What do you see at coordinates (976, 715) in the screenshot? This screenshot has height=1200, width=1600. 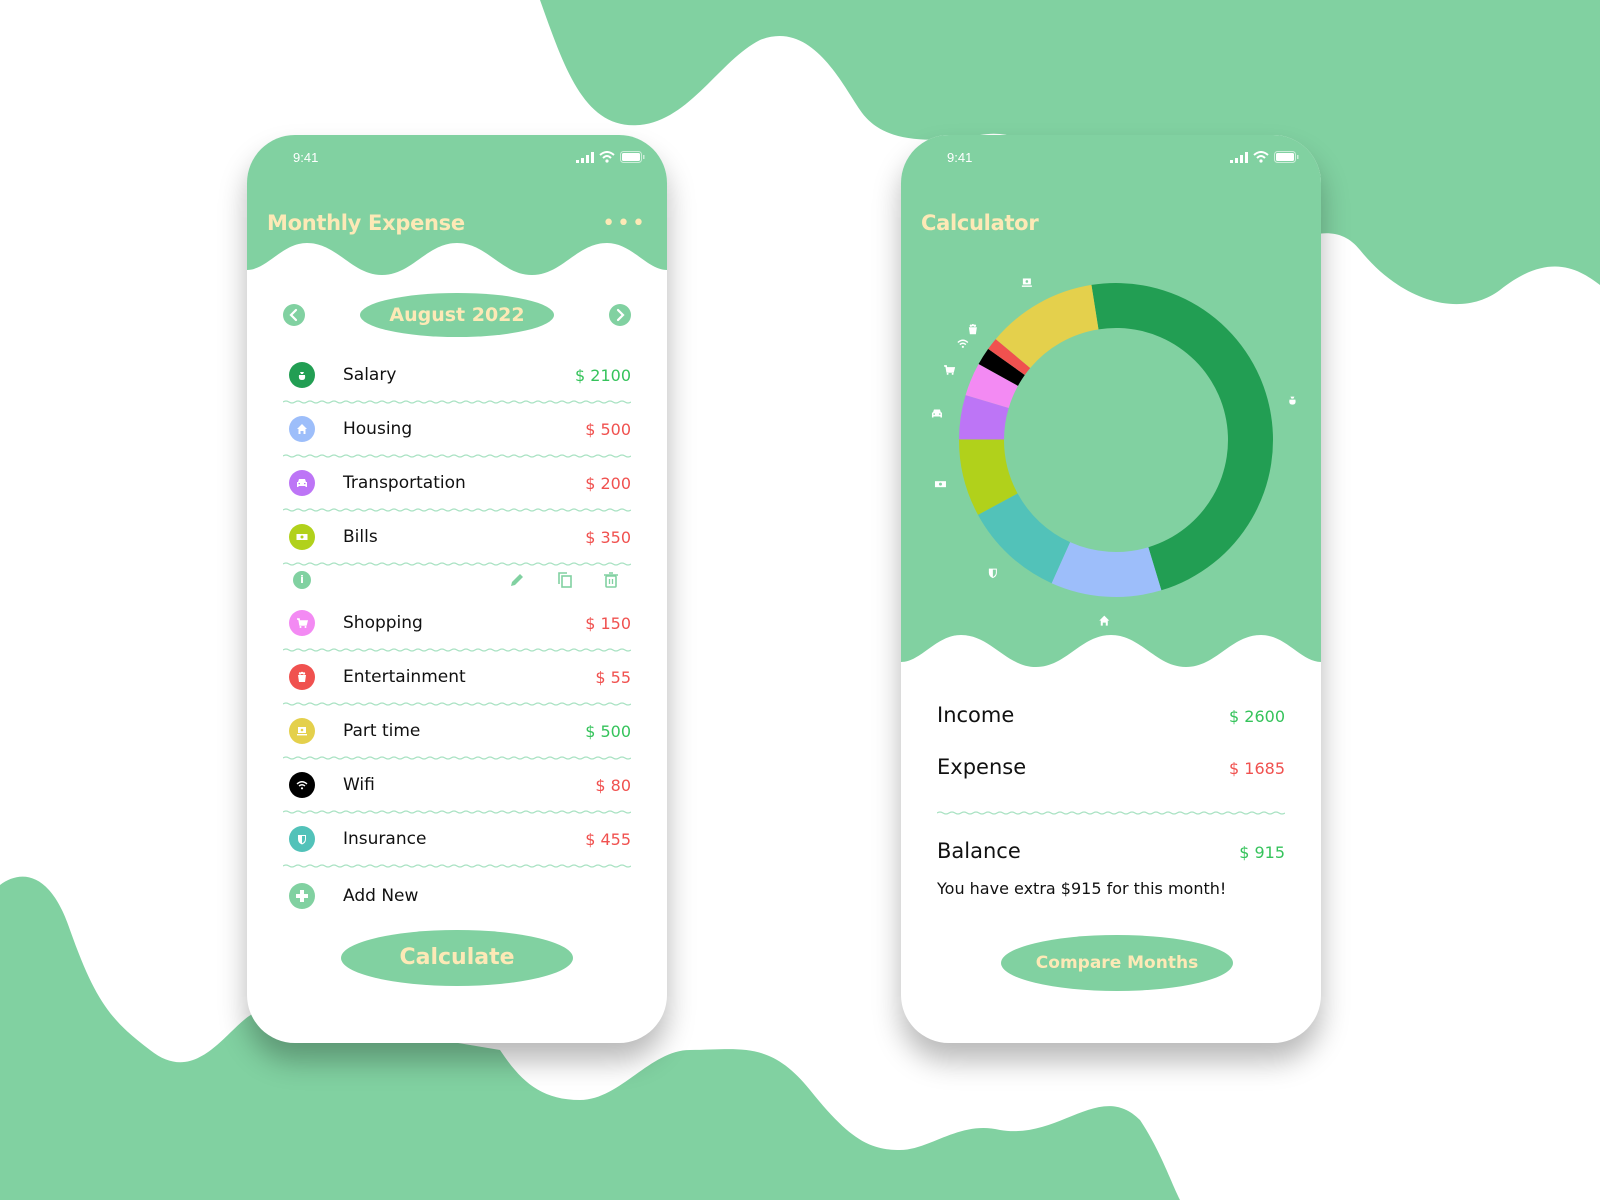 I see `income-label: Income` at bounding box center [976, 715].